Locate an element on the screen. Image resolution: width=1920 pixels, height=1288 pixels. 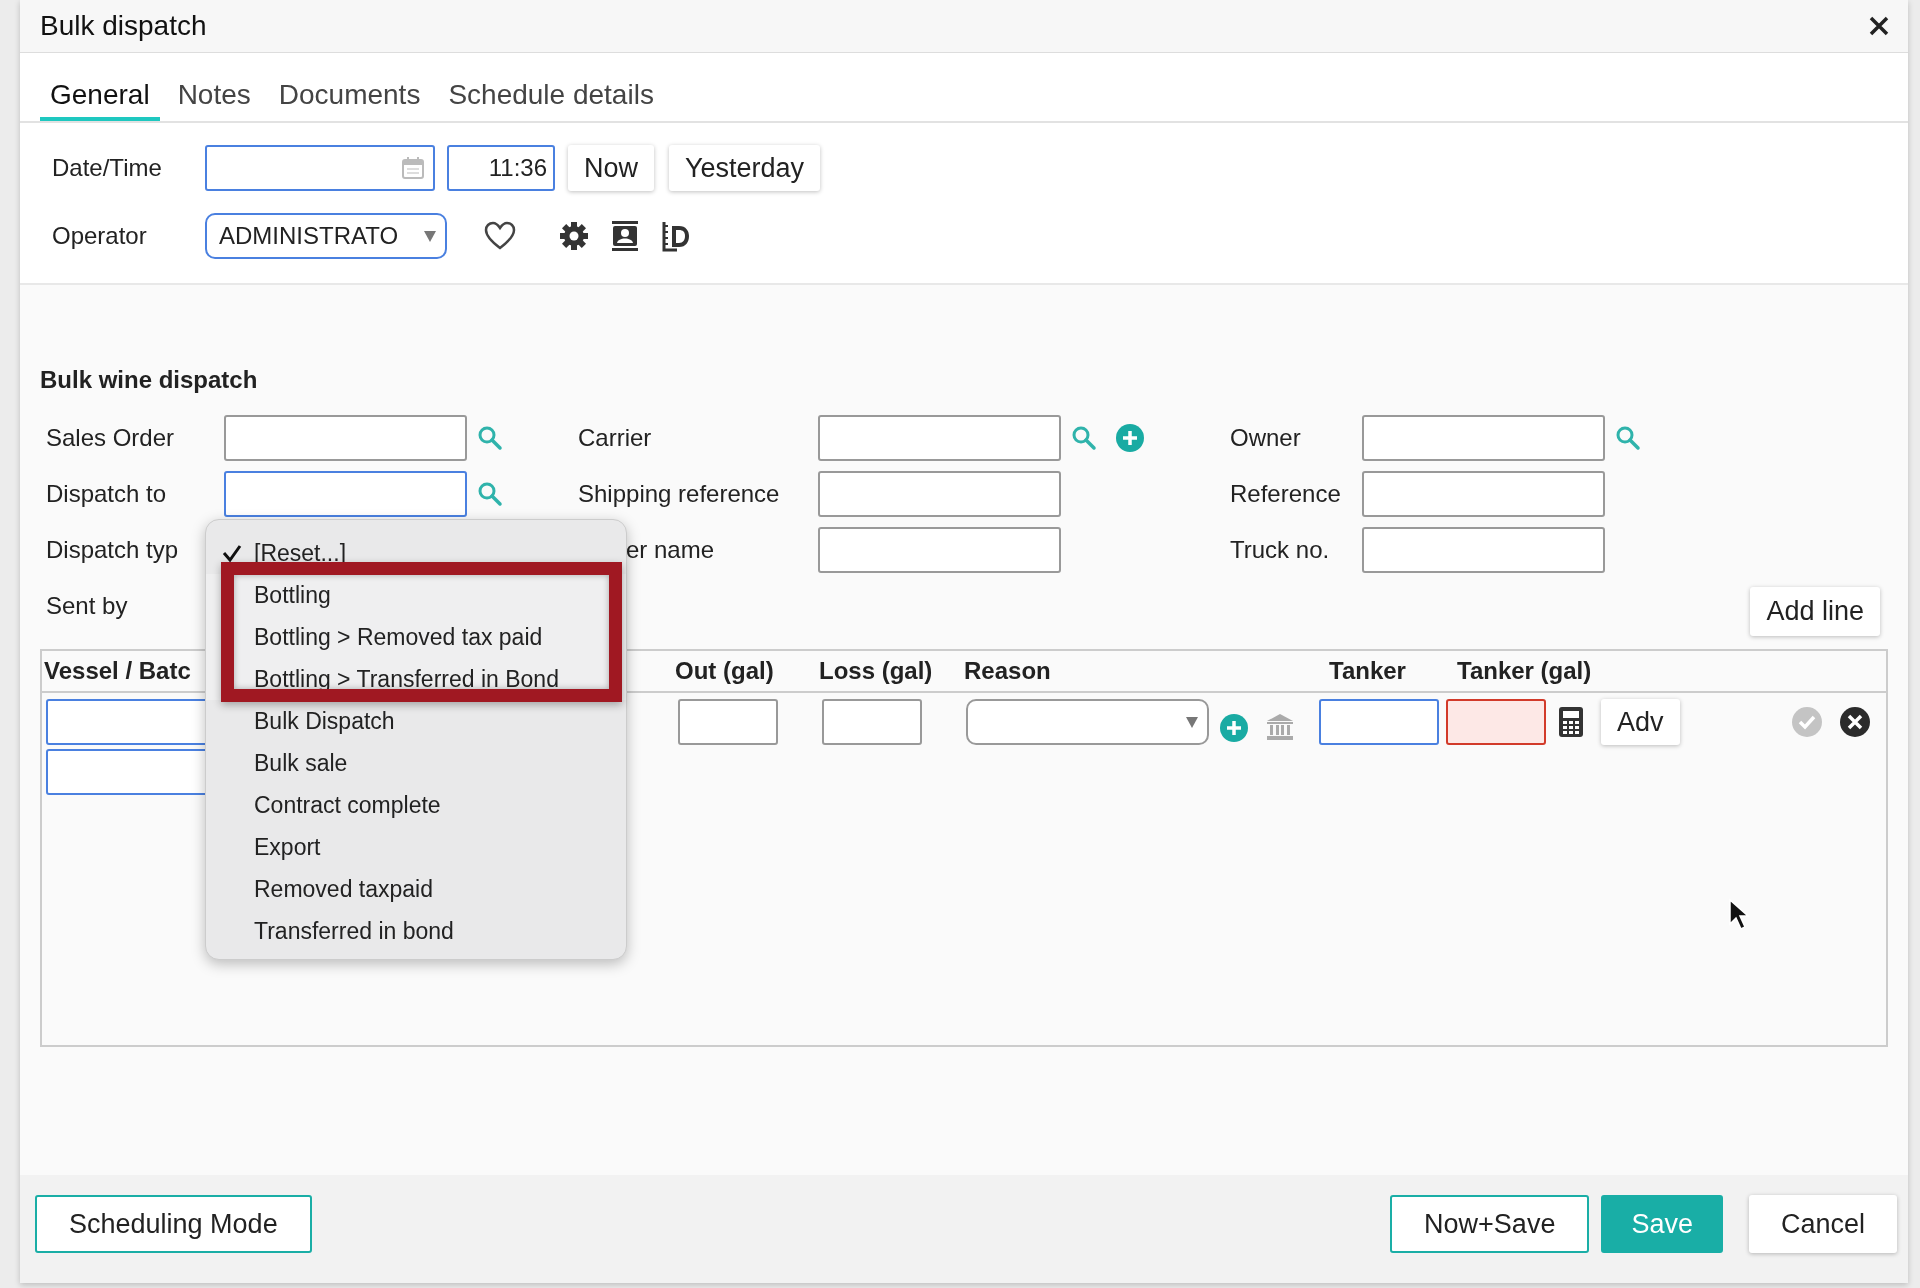
bank-icon is located at coordinates (1280, 727).